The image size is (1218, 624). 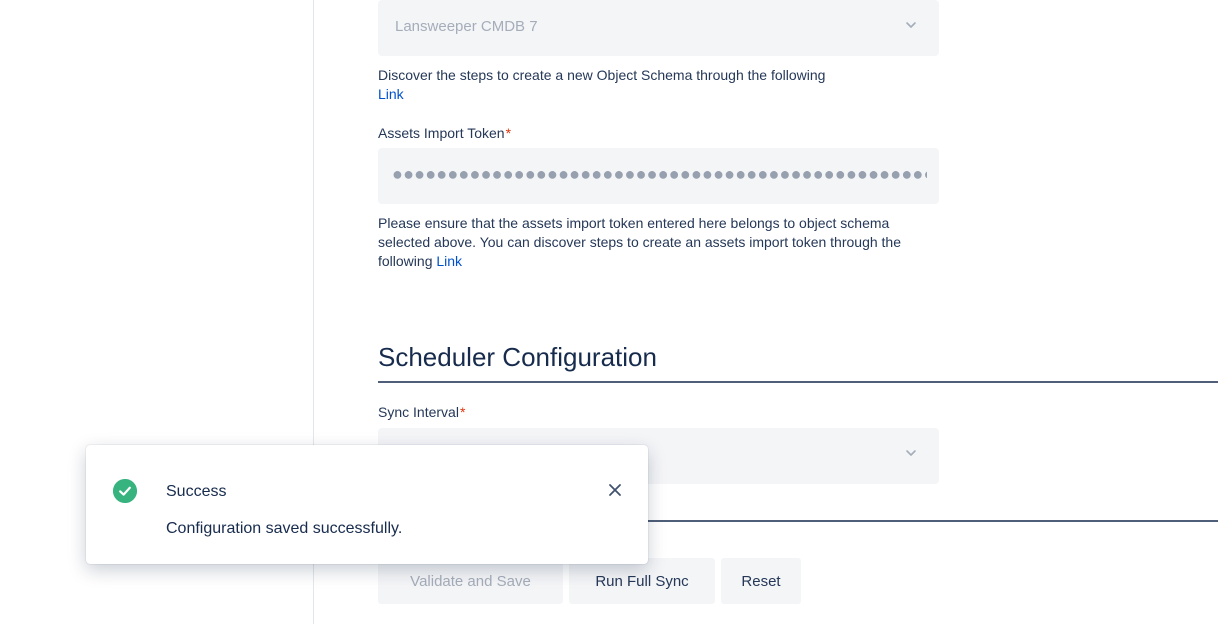 I want to click on schema-help-link: Link, so click(x=391, y=94).